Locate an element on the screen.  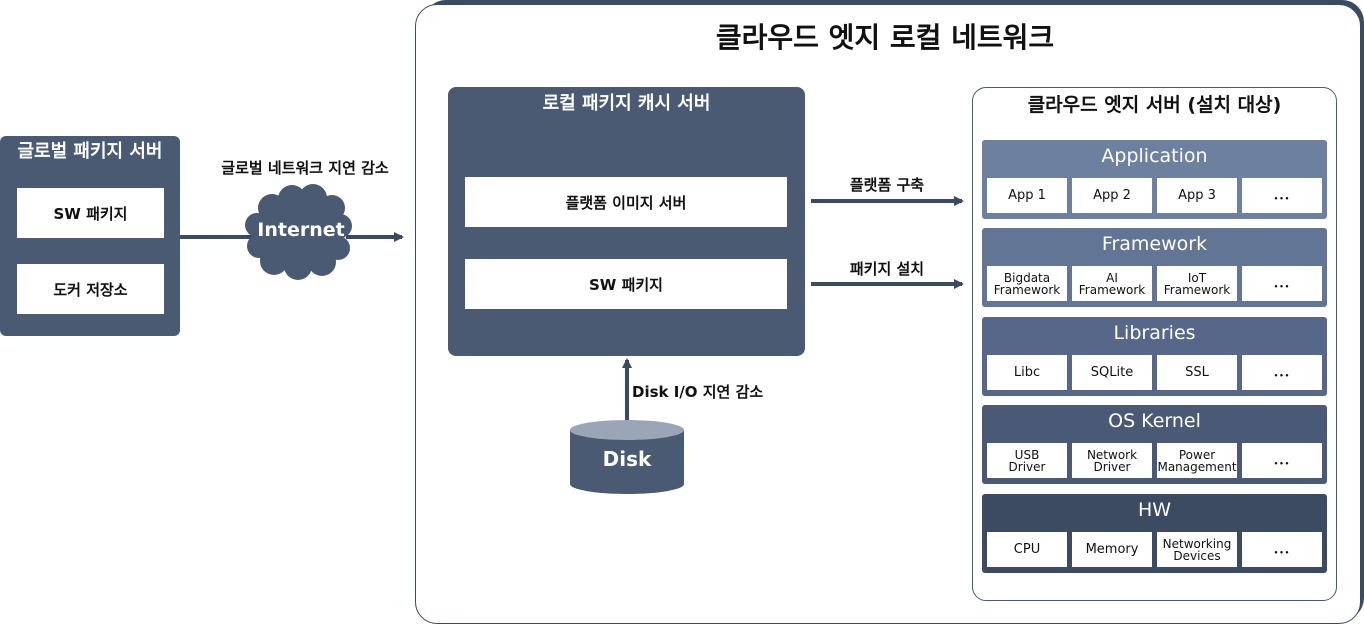
layer-title: Framework is located at coordinates (1154, 244).